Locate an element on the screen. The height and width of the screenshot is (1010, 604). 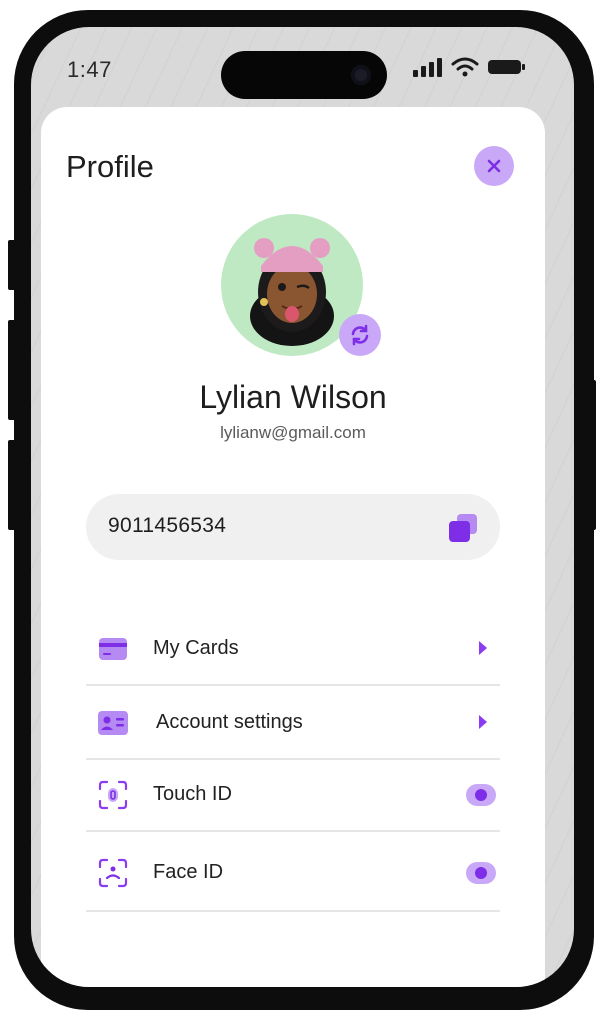
face-id-toggle is located at coordinates (481, 873).